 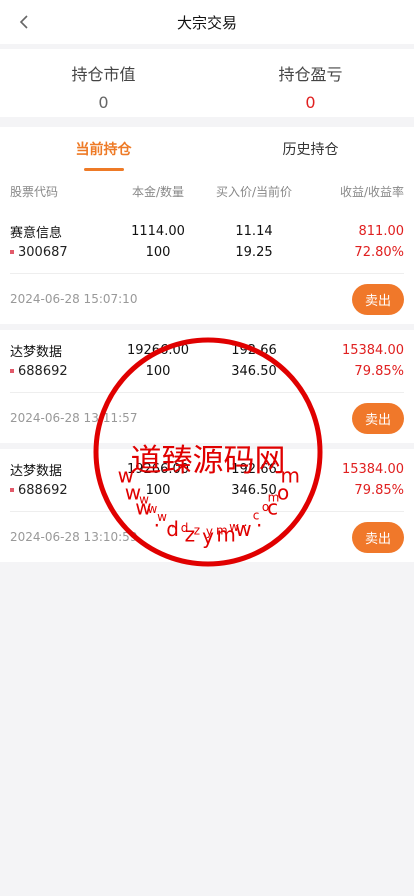 I want to click on profit-block: 持仓盈亏 0, so click(x=310, y=83).